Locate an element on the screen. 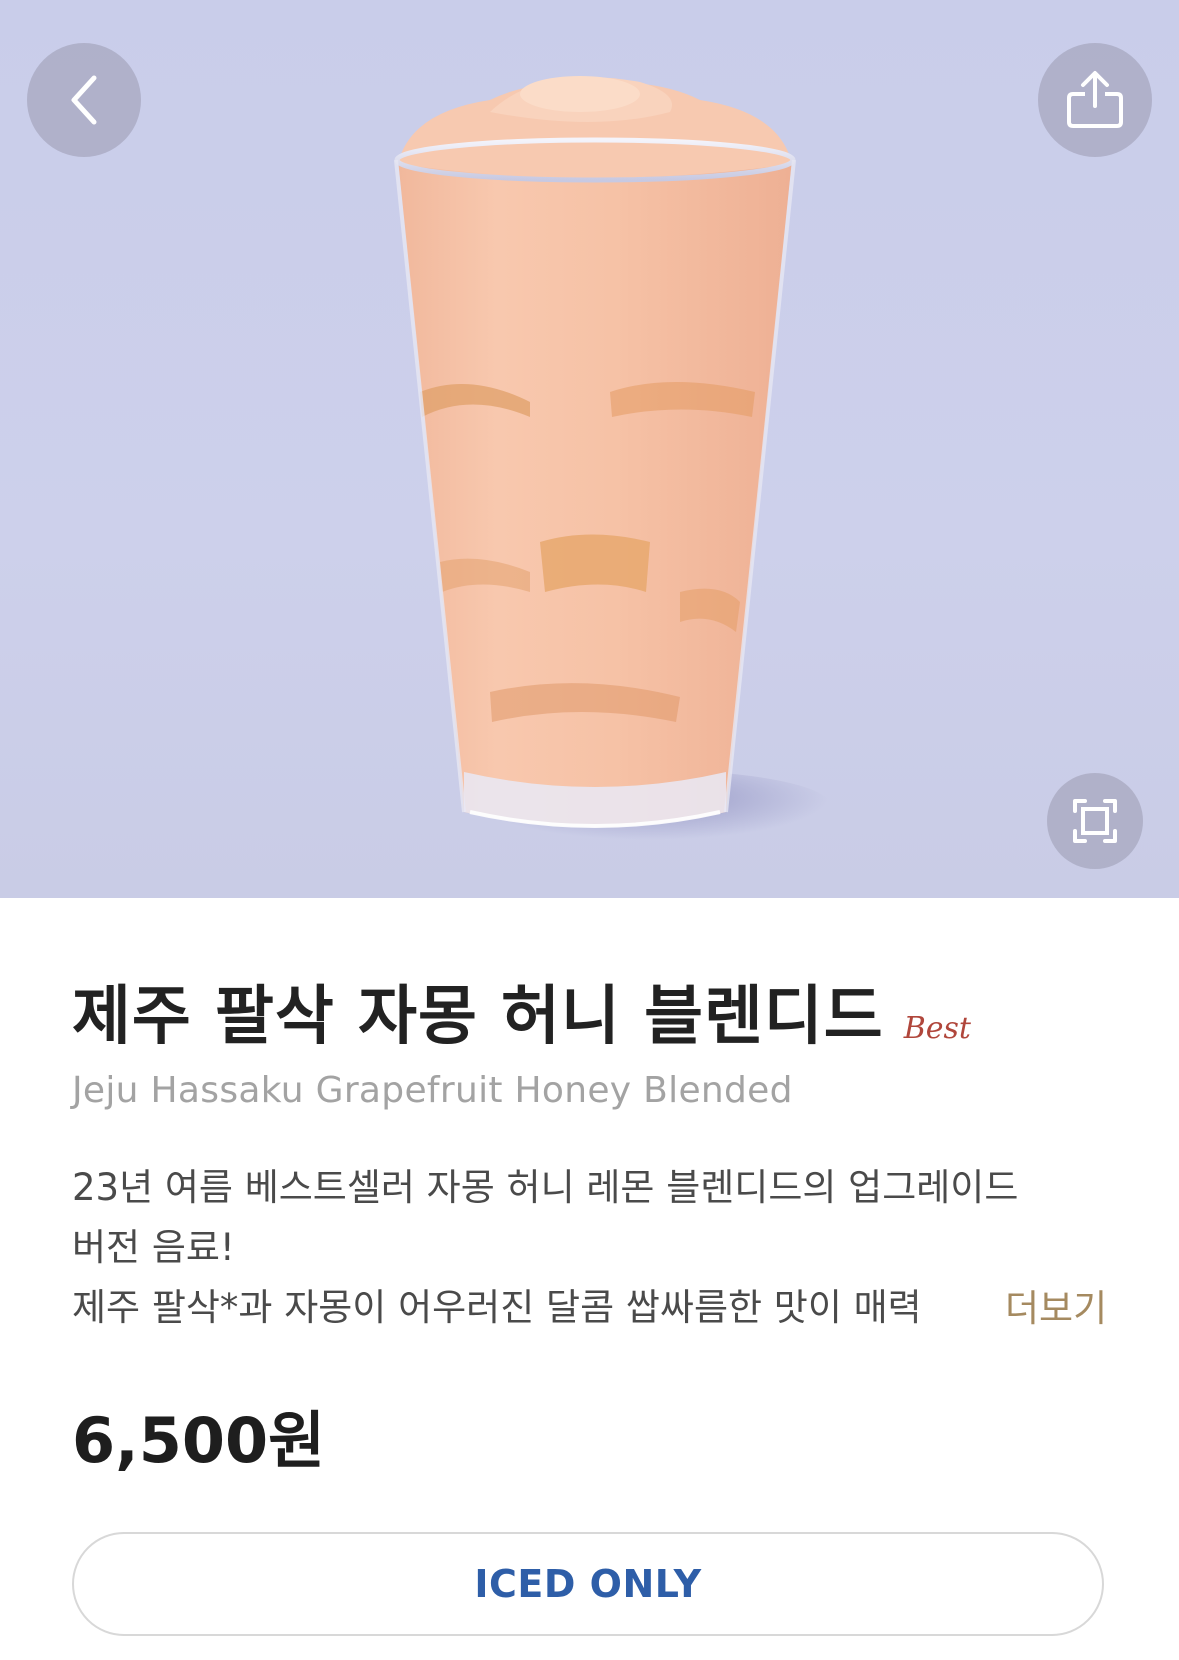 The height and width of the screenshot is (1660, 1179). back-button is located at coordinates (84, 100).